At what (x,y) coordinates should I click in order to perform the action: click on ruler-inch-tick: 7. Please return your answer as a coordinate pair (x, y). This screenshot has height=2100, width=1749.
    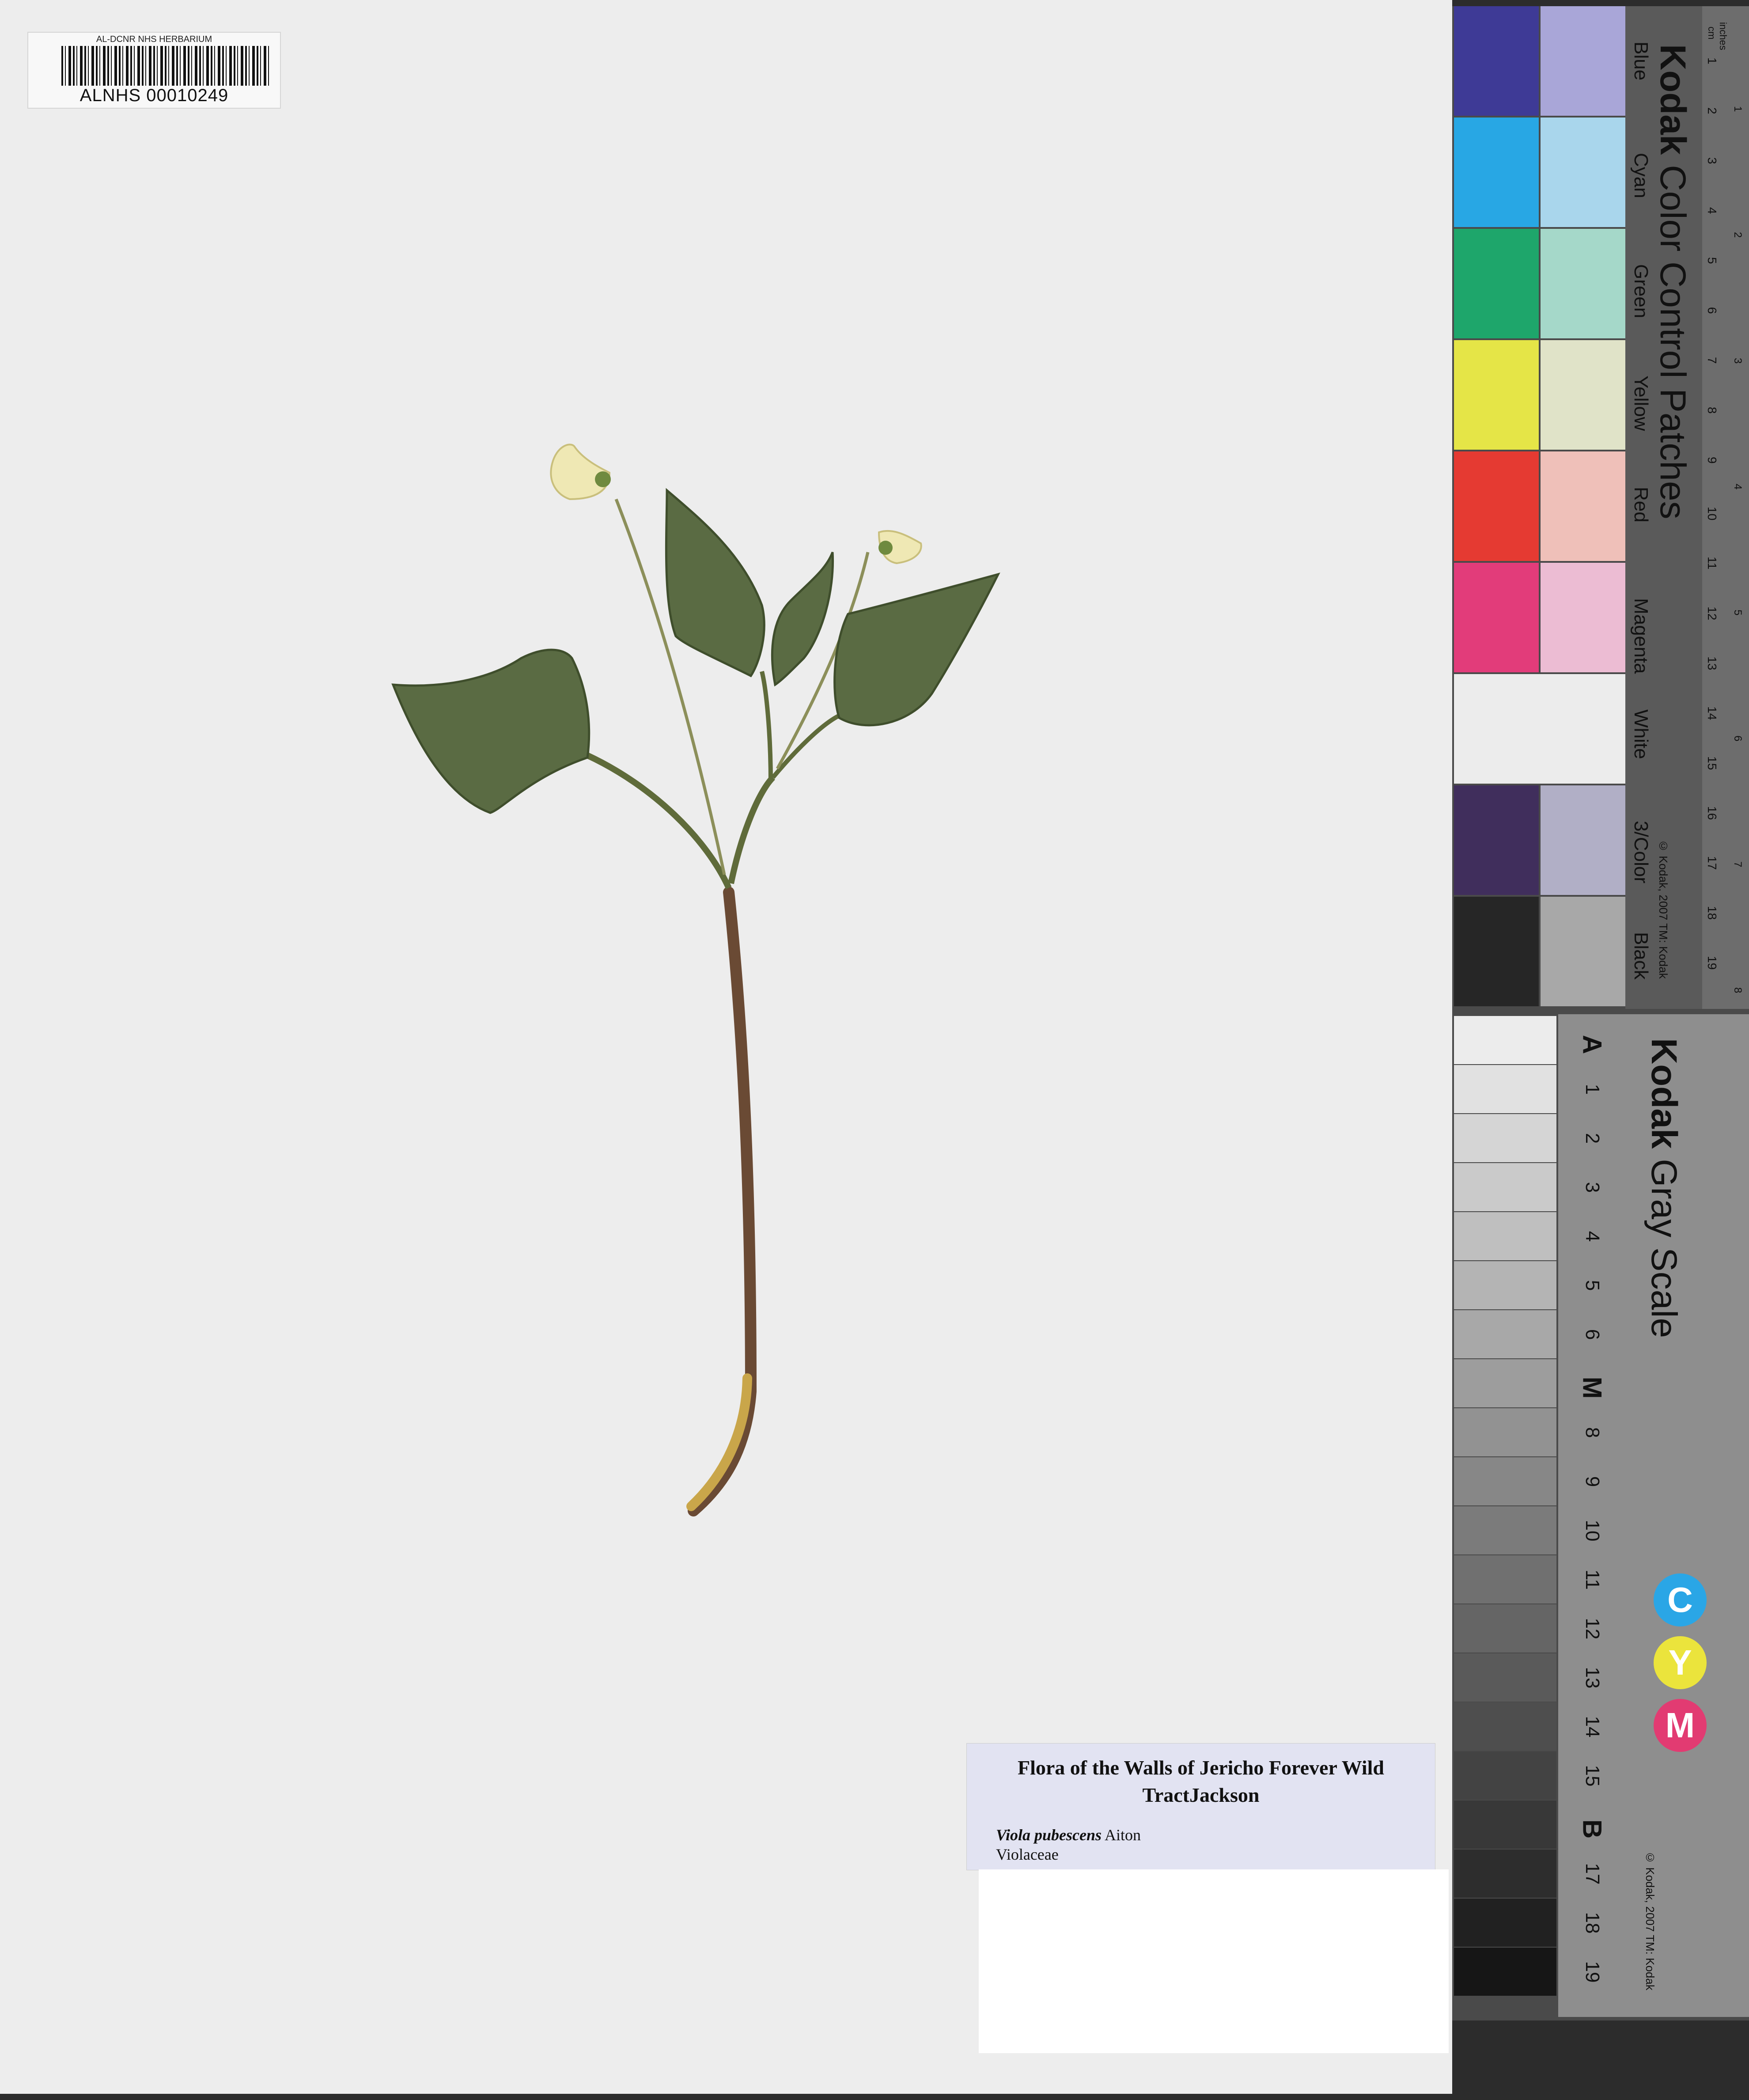
    Looking at the image, I should click on (1738, 865).